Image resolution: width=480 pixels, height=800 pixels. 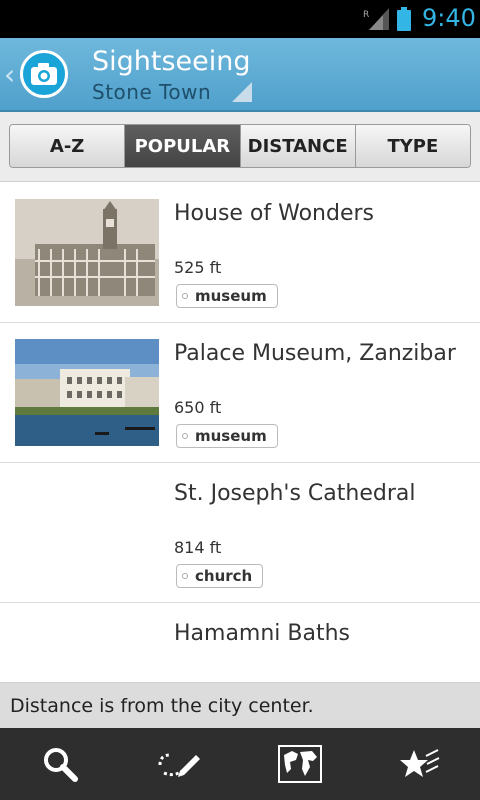 I want to click on sort-tabs-area: A-Z POPULAR DISTANCE TYPE, so click(x=240, y=147).